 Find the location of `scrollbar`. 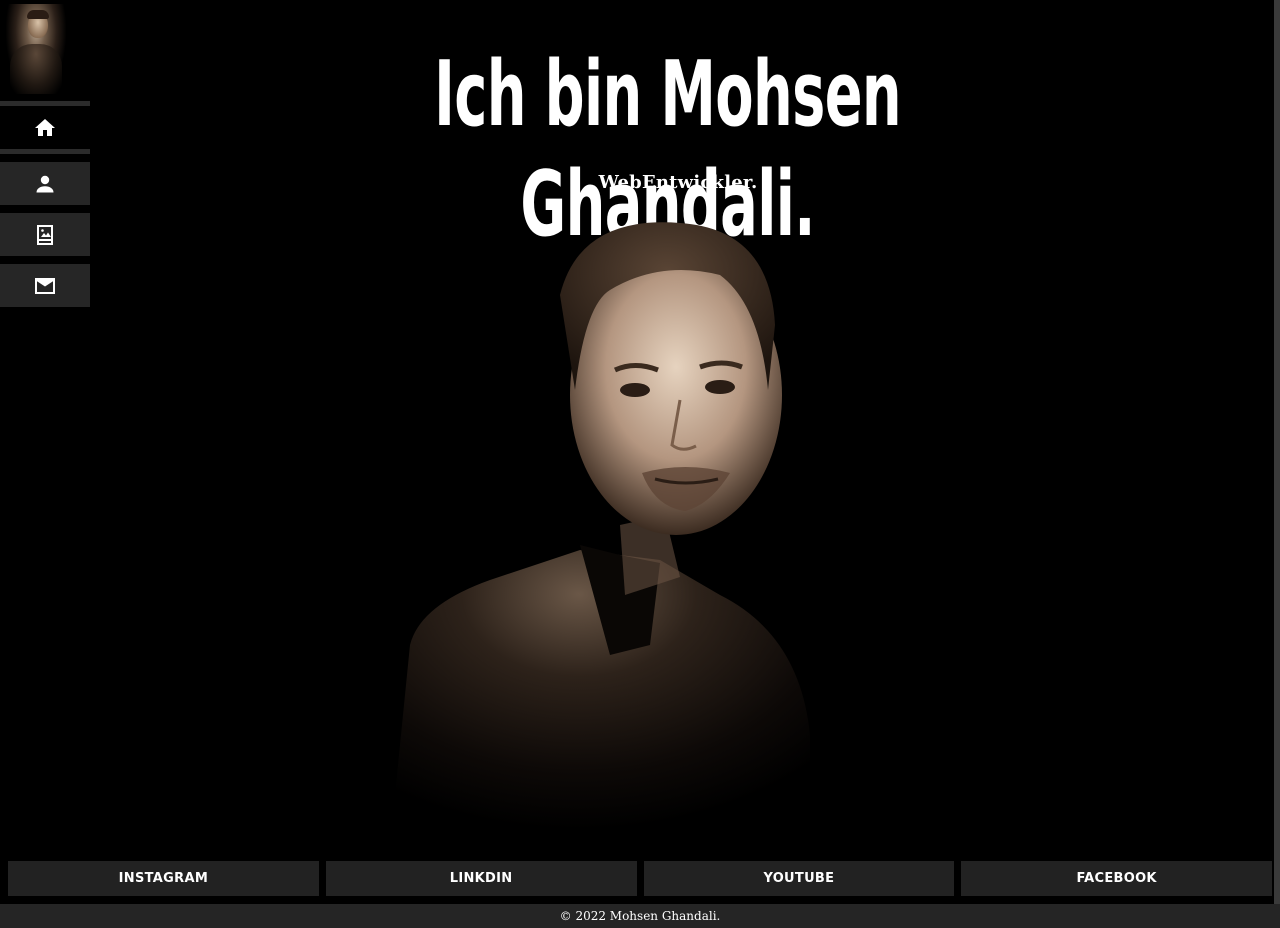

scrollbar is located at coordinates (1277, 452).